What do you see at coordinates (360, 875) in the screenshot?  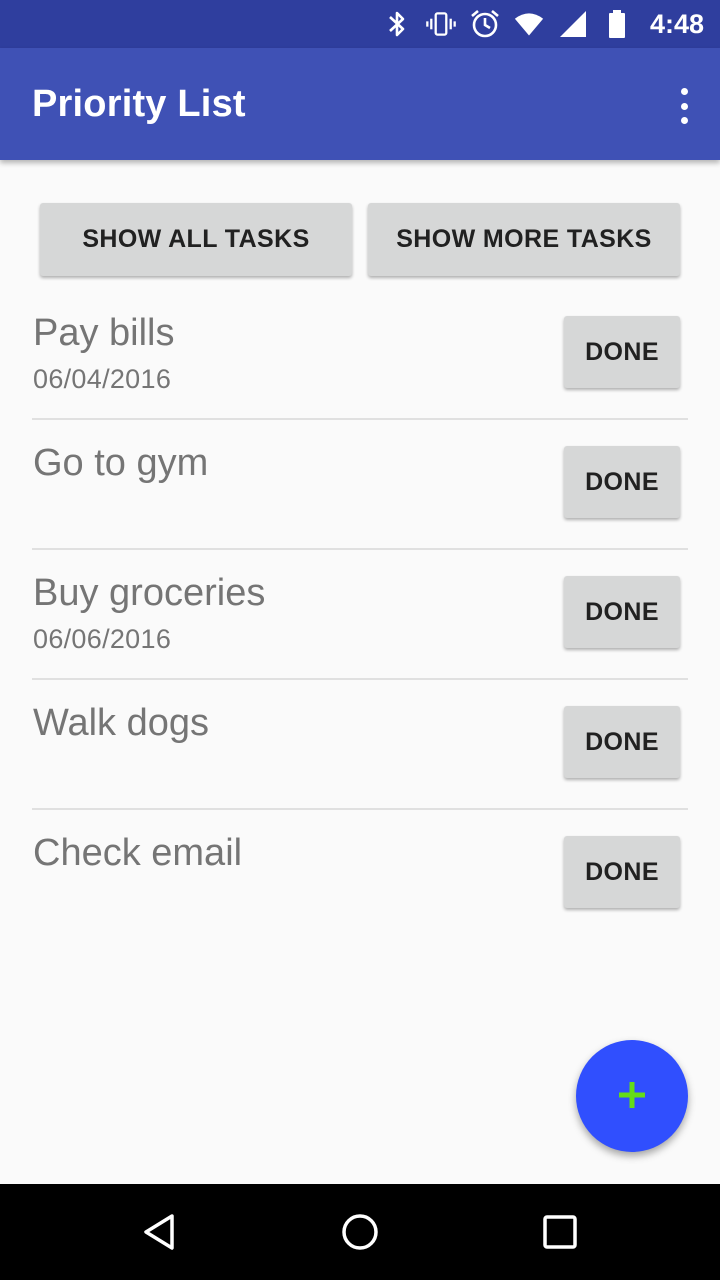 I see `list-item: Check email DONE` at bounding box center [360, 875].